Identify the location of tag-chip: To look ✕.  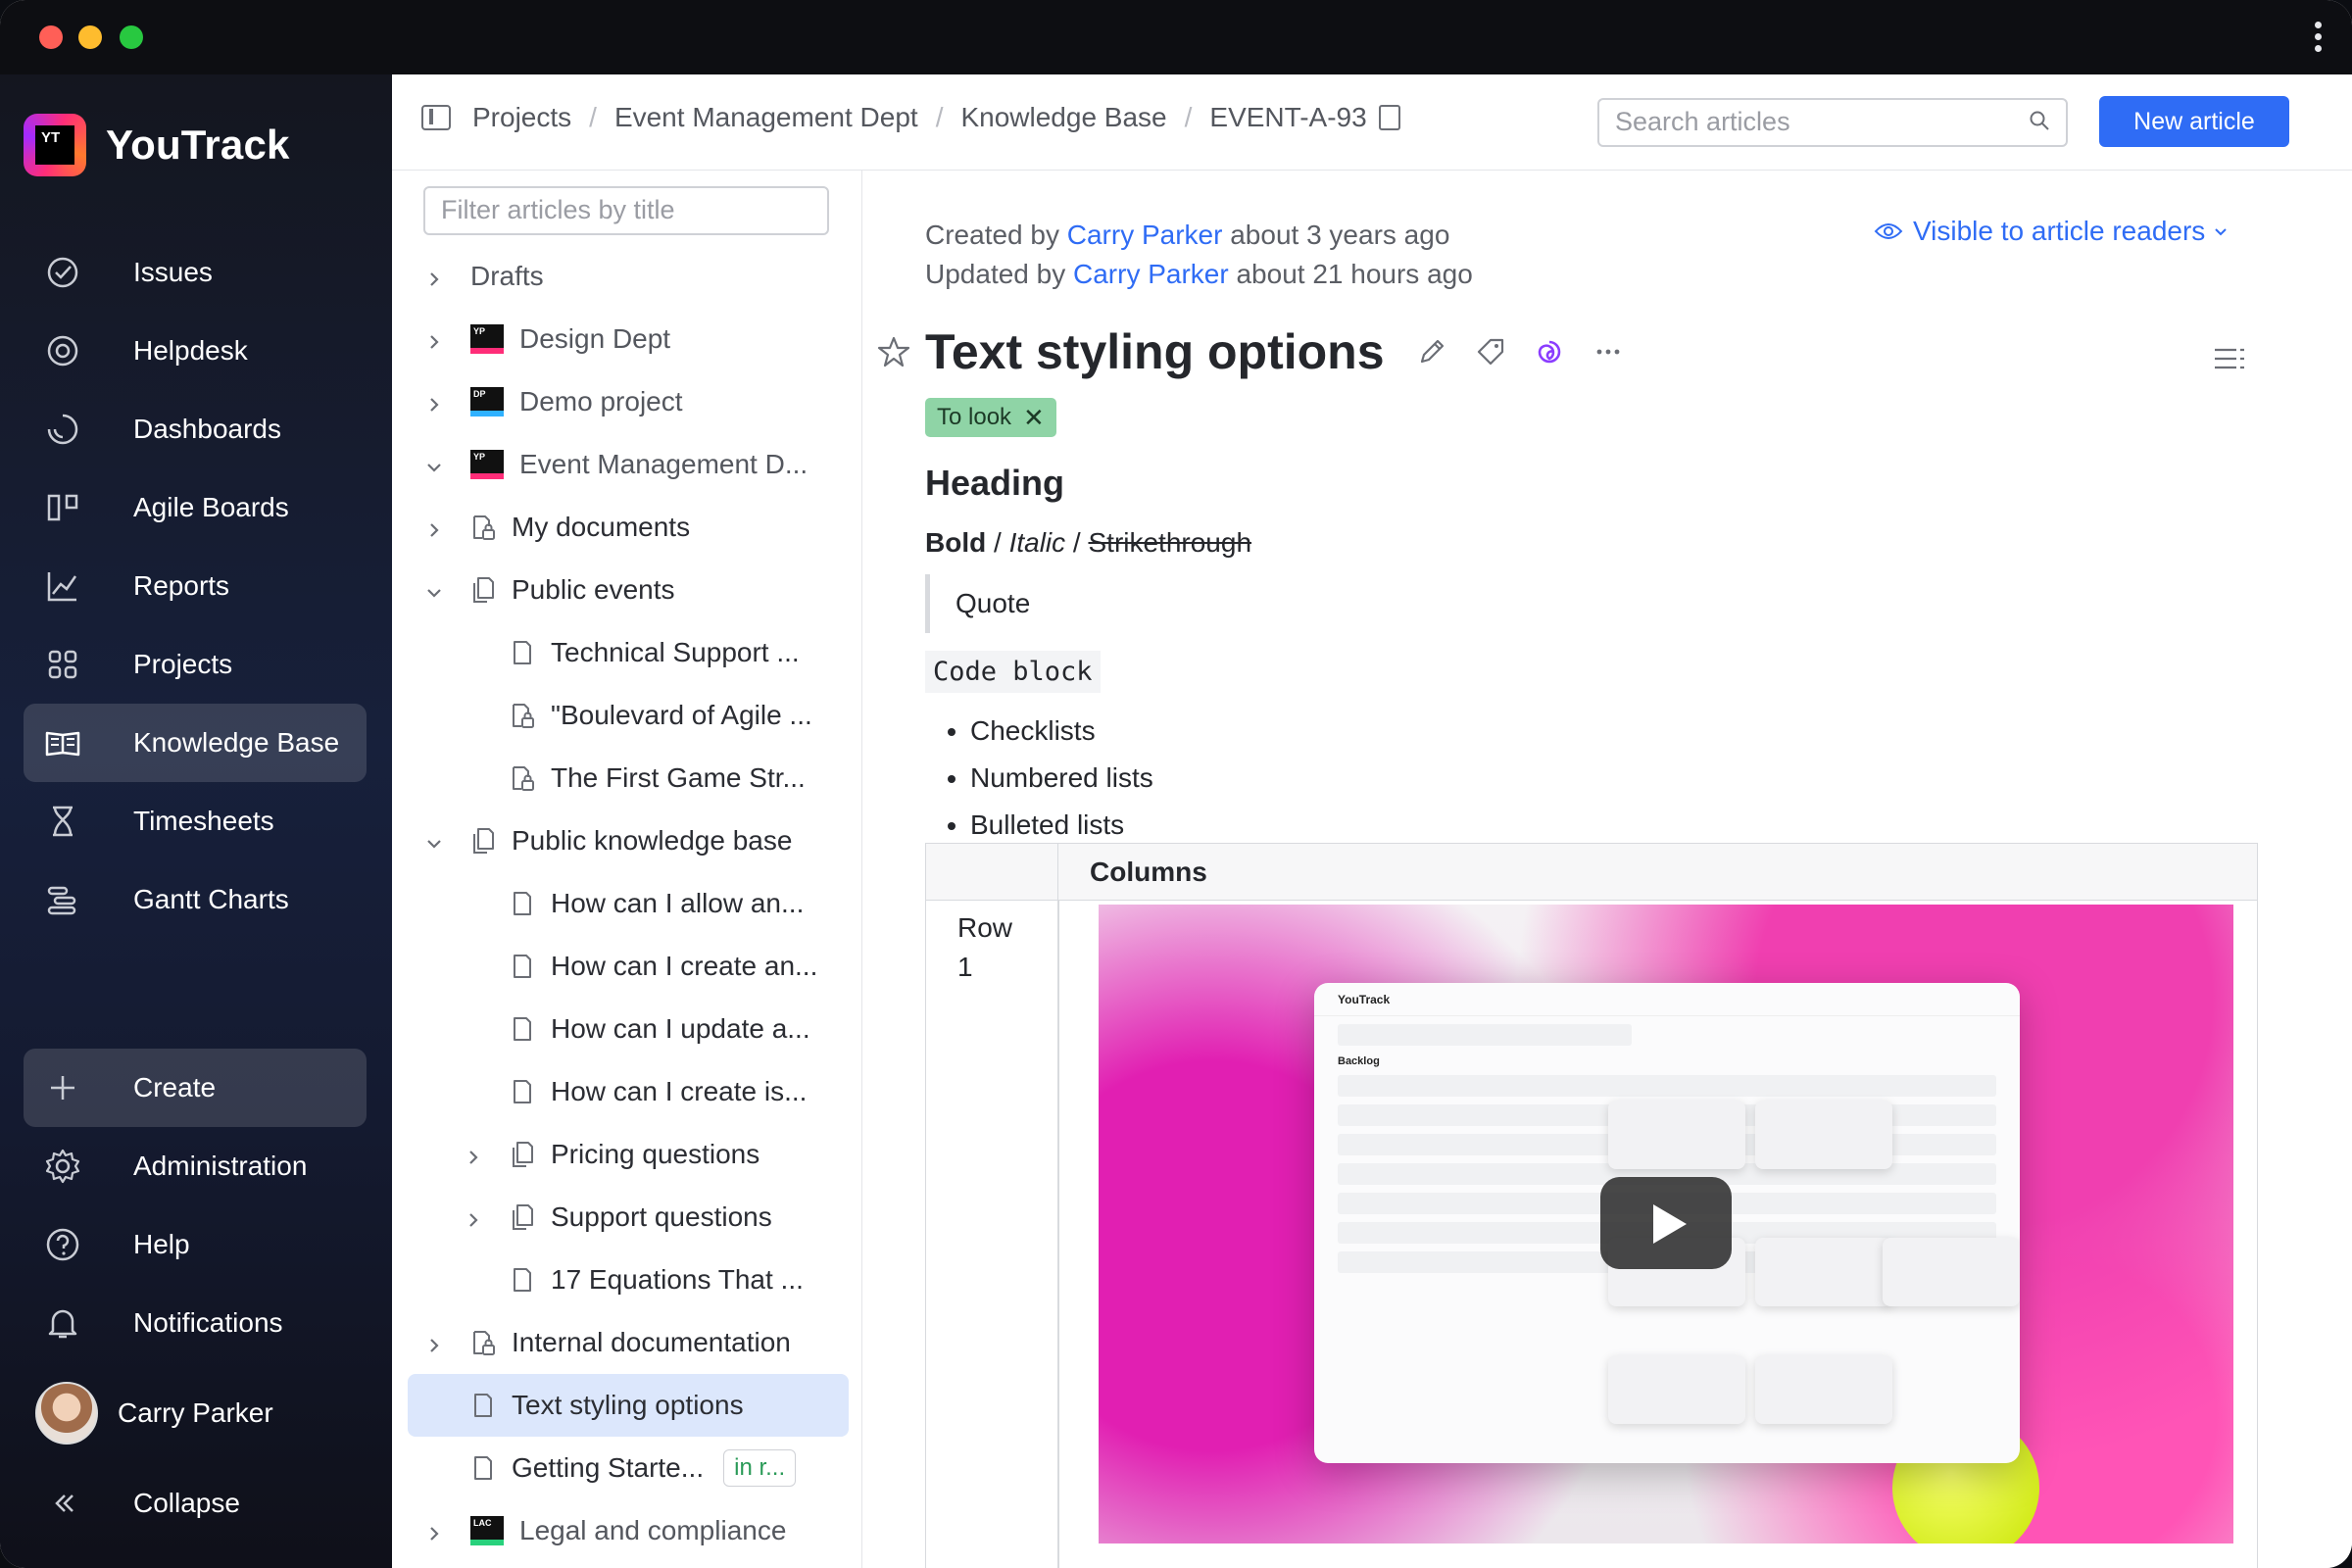
(990, 417).